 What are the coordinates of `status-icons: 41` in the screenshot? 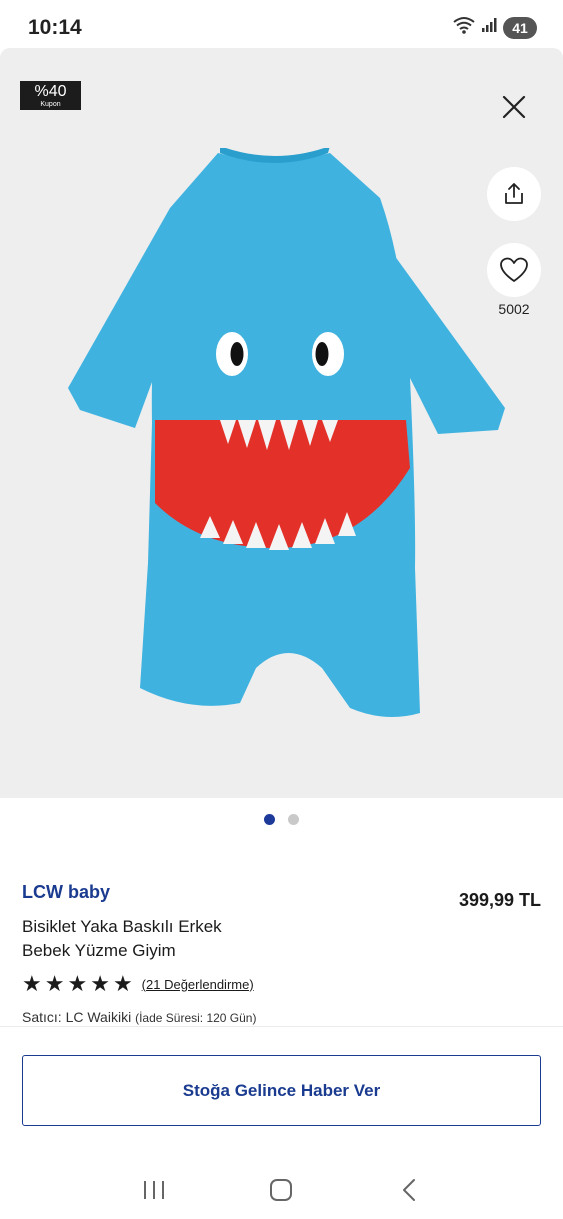 It's located at (495, 27).